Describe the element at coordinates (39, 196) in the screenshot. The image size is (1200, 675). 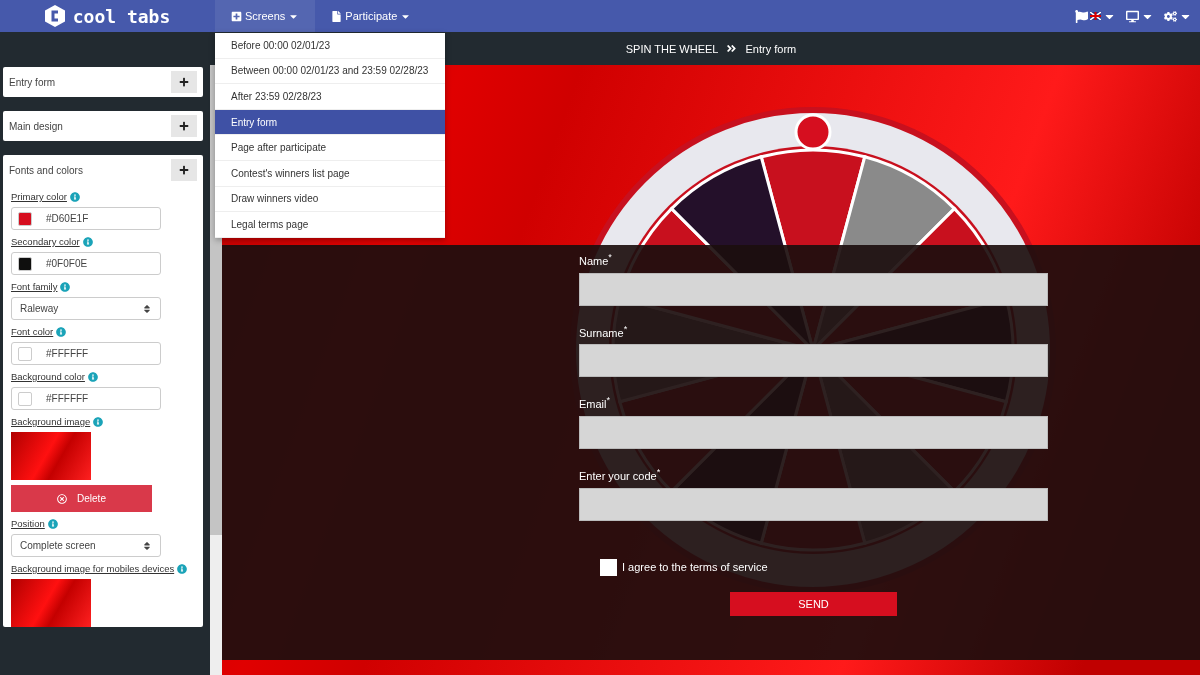
I see `setting-label: Primary color` at that location.